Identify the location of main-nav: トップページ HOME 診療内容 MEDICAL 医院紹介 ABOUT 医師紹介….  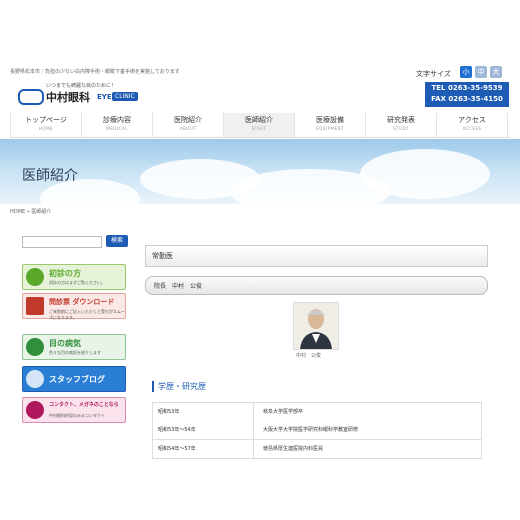
(260, 125).